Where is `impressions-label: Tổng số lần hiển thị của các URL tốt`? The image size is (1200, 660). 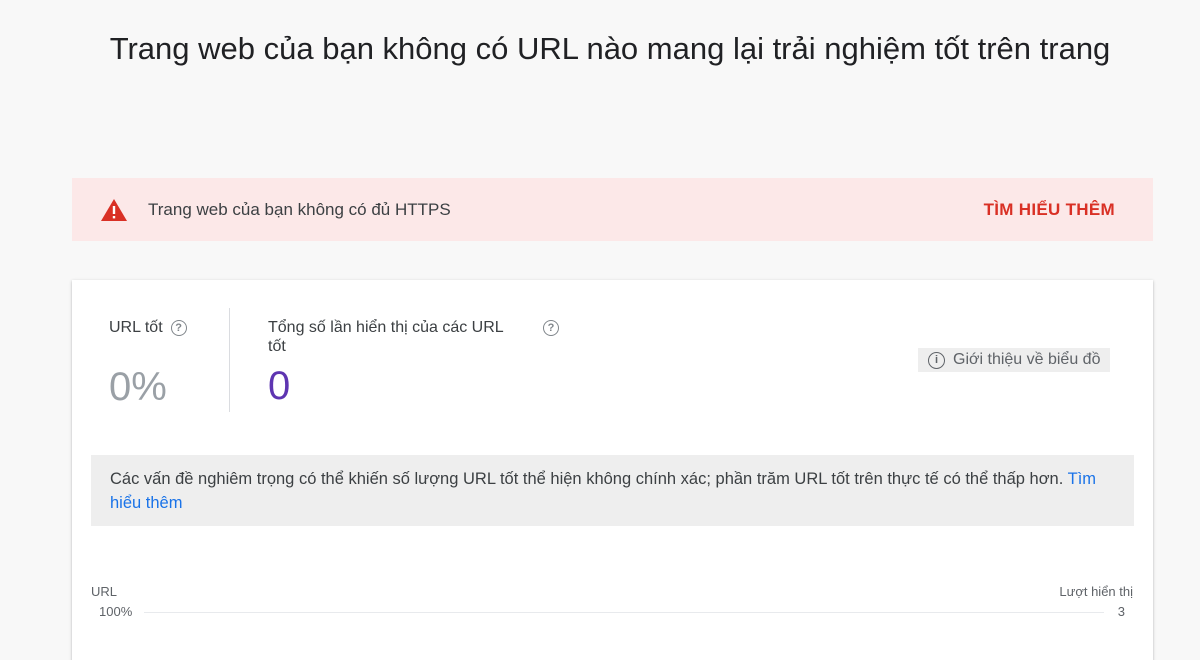
impressions-label: Tổng số lần hiển thị của các URL tốt is located at coordinates (386, 337).